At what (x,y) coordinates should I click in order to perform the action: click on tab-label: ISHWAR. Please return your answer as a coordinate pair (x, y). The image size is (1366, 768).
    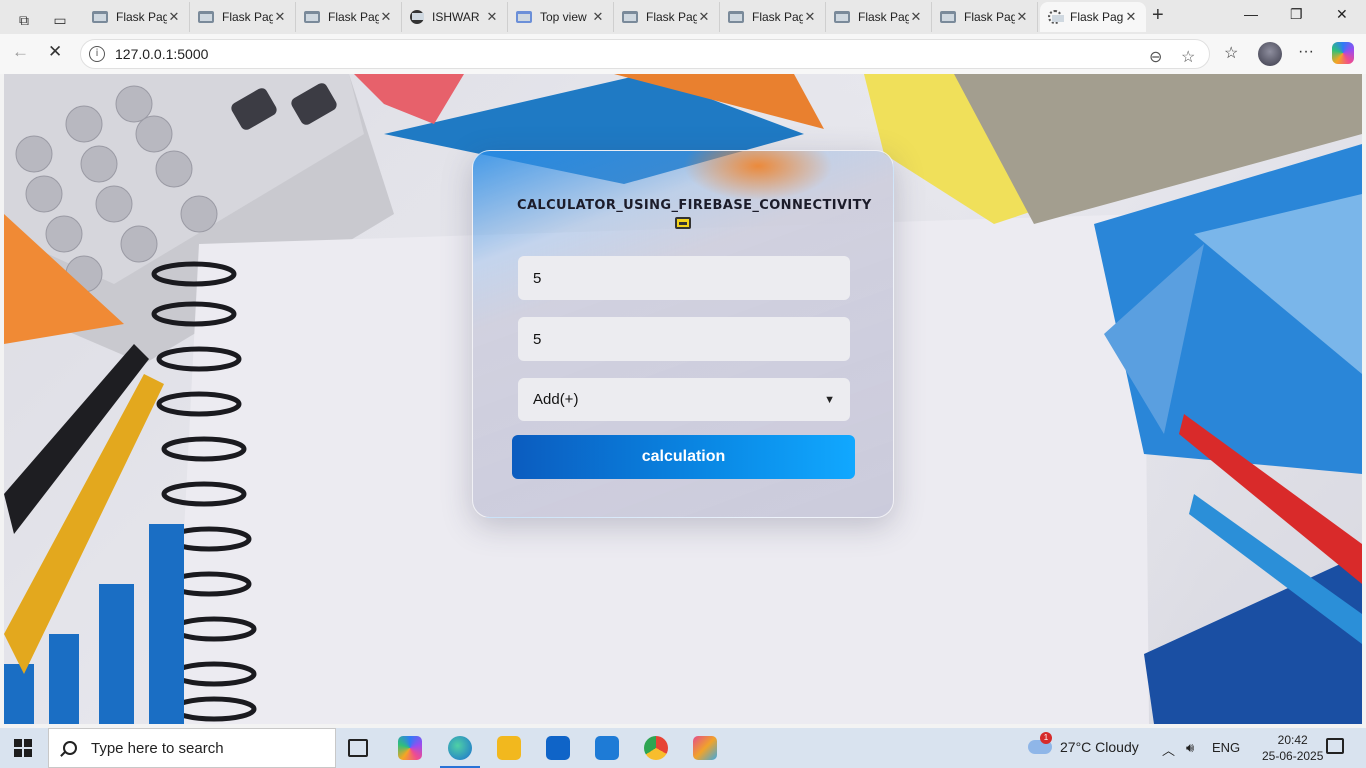
    Looking at the image, I should click on (456, 17).